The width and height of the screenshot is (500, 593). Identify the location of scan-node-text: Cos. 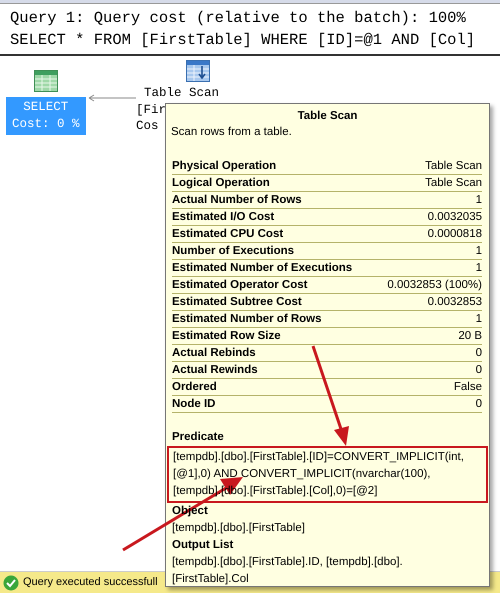
(147, 126).